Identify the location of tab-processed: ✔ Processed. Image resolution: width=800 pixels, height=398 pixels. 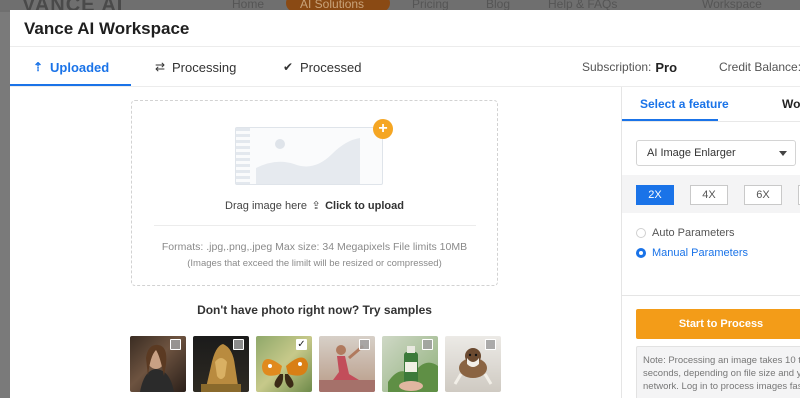
(321, 67).